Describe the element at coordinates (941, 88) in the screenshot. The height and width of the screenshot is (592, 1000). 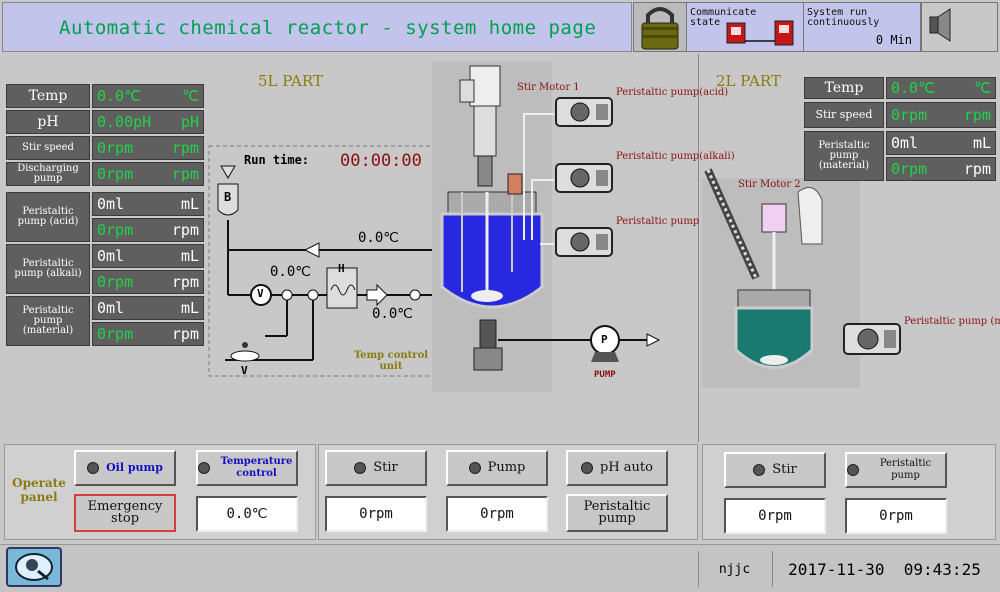
I see `temp-2l-value: 0.0℃ ℃` at that location.